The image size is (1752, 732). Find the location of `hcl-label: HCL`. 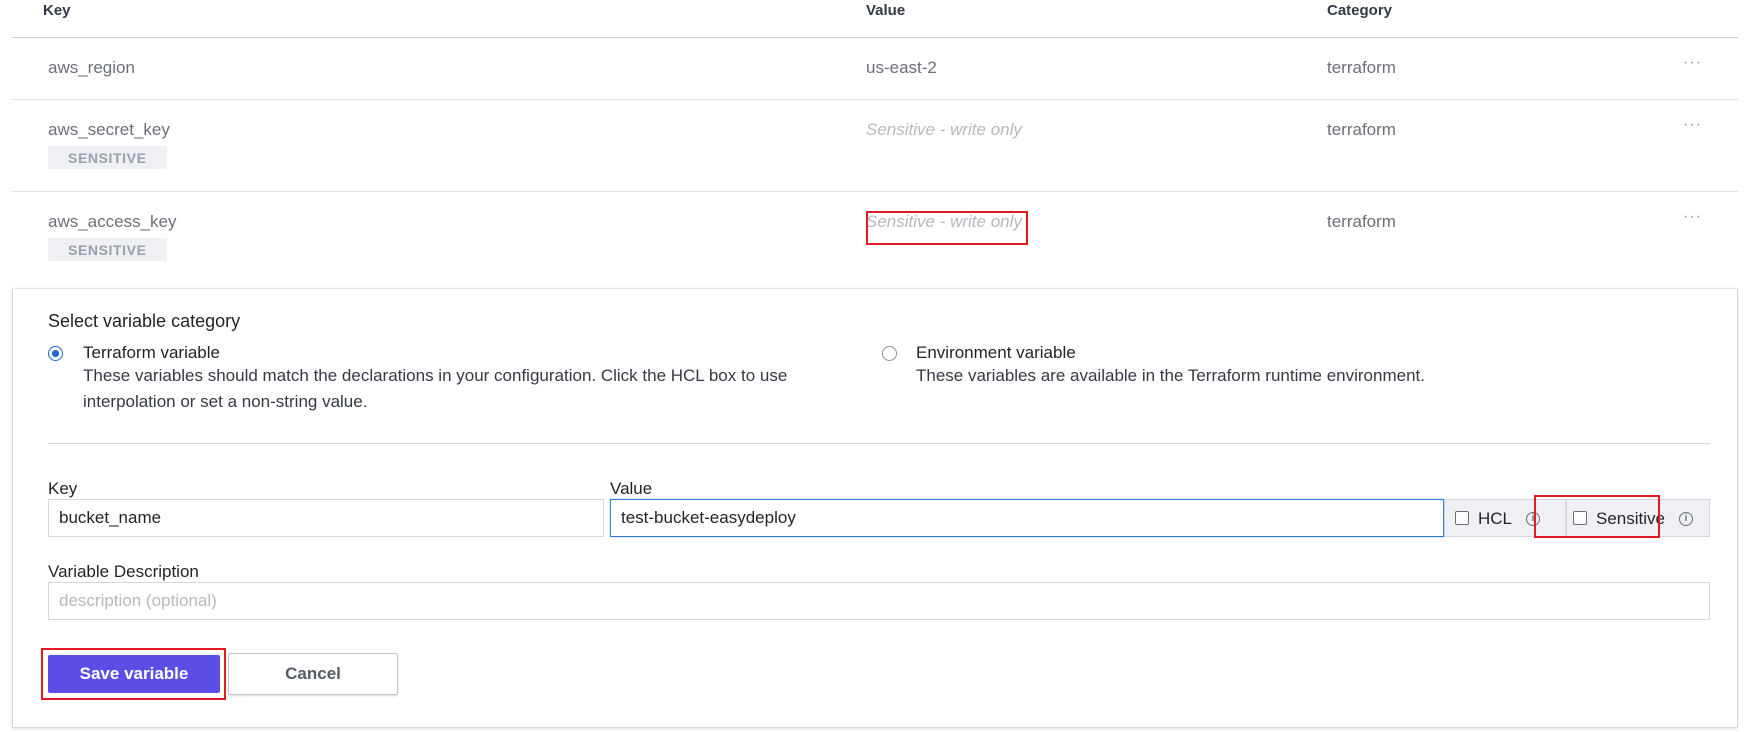

hcl-label: HCL is located at coordinates (1495, 518).